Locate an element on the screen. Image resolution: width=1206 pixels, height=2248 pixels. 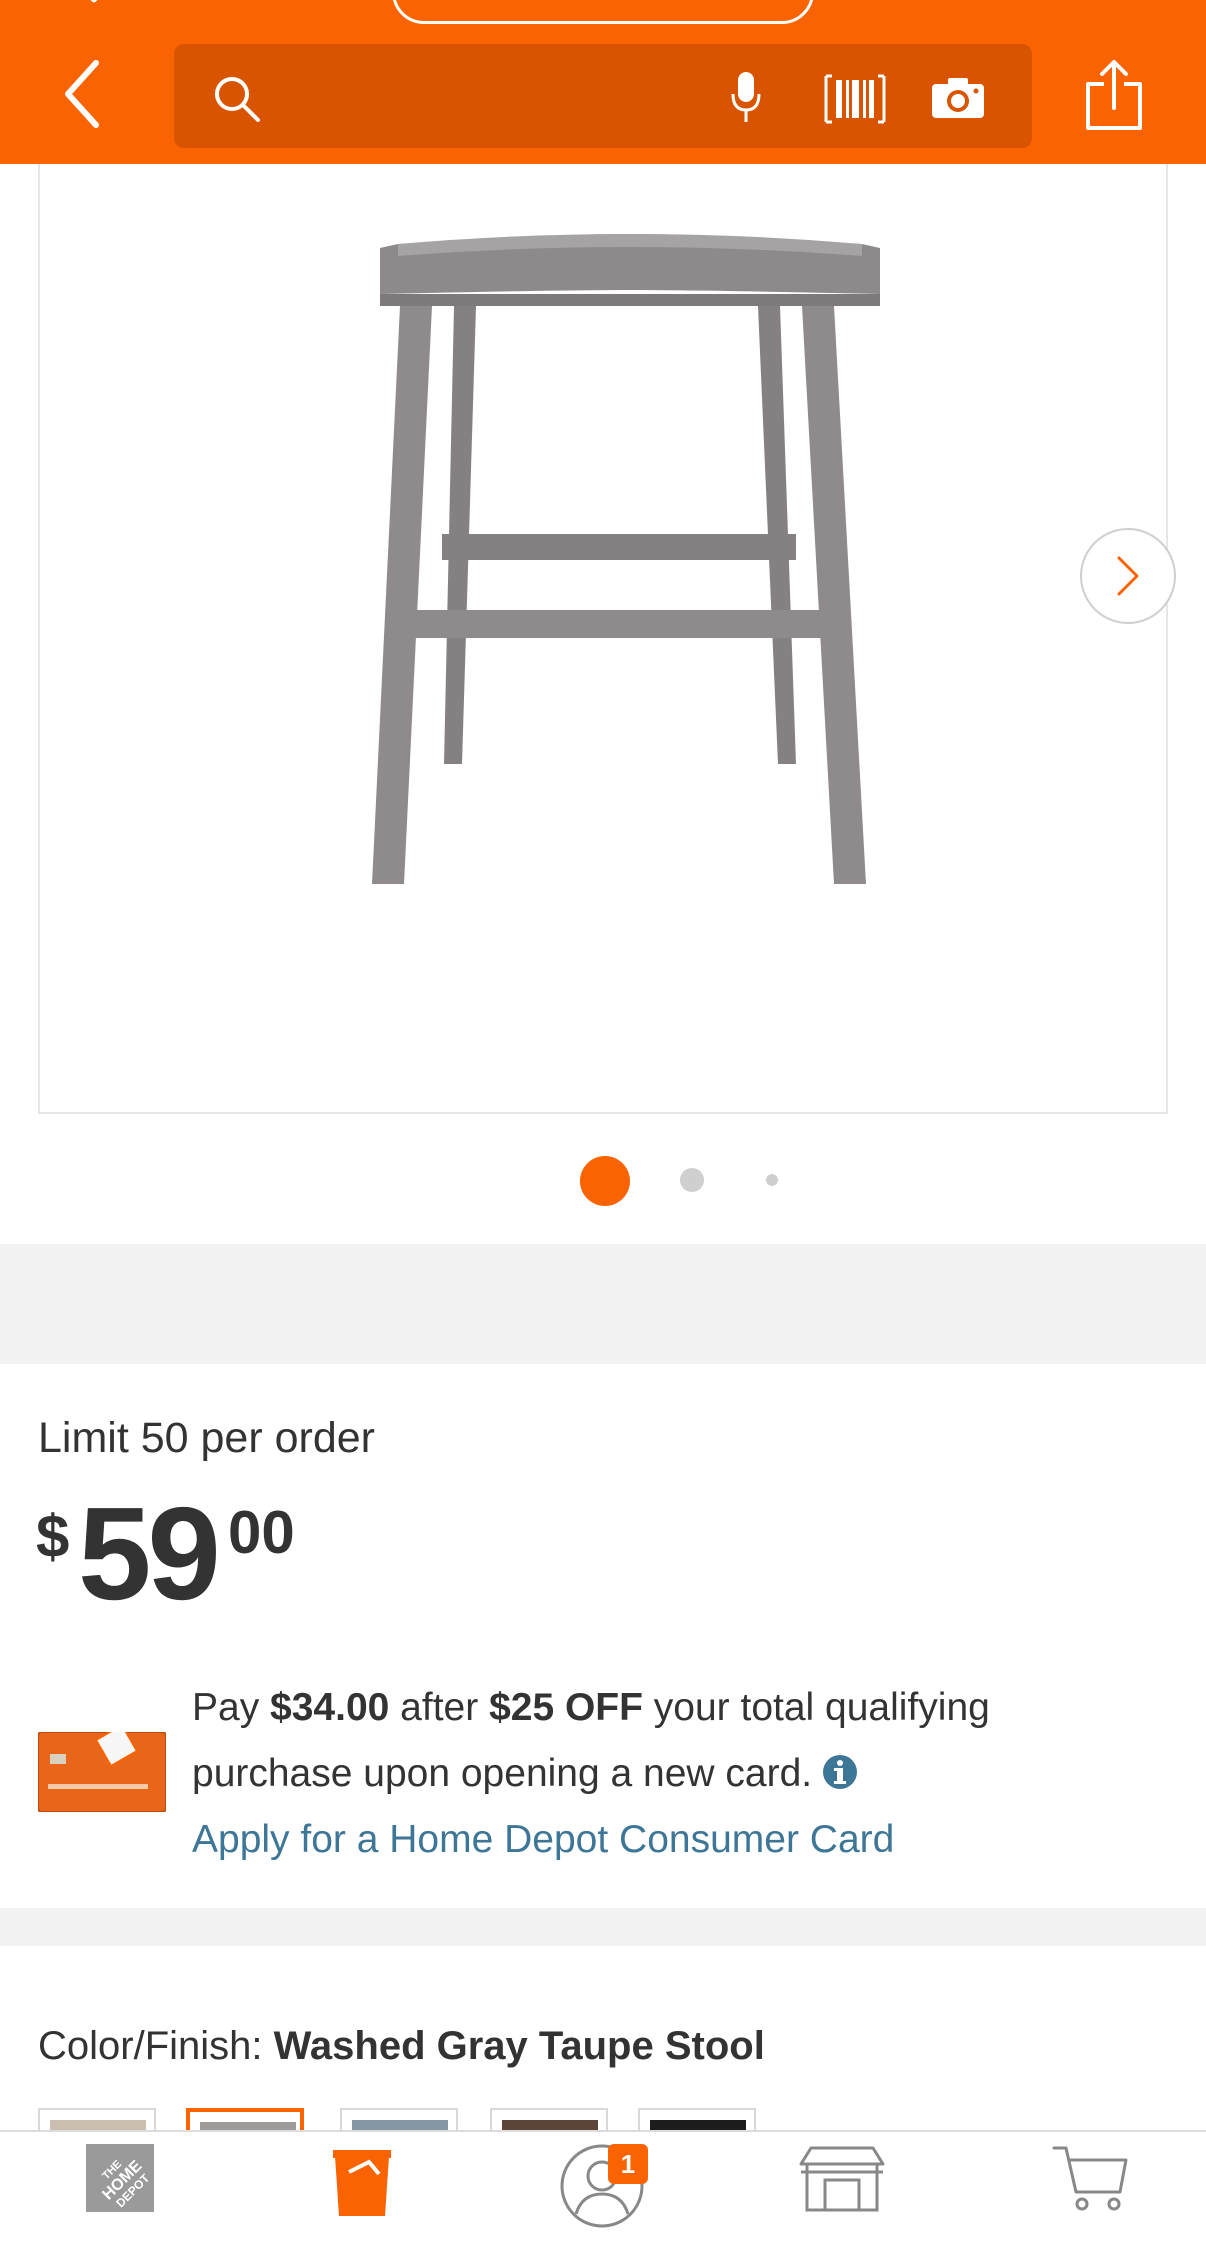
store-icon is located at coordinates (842, 2179).